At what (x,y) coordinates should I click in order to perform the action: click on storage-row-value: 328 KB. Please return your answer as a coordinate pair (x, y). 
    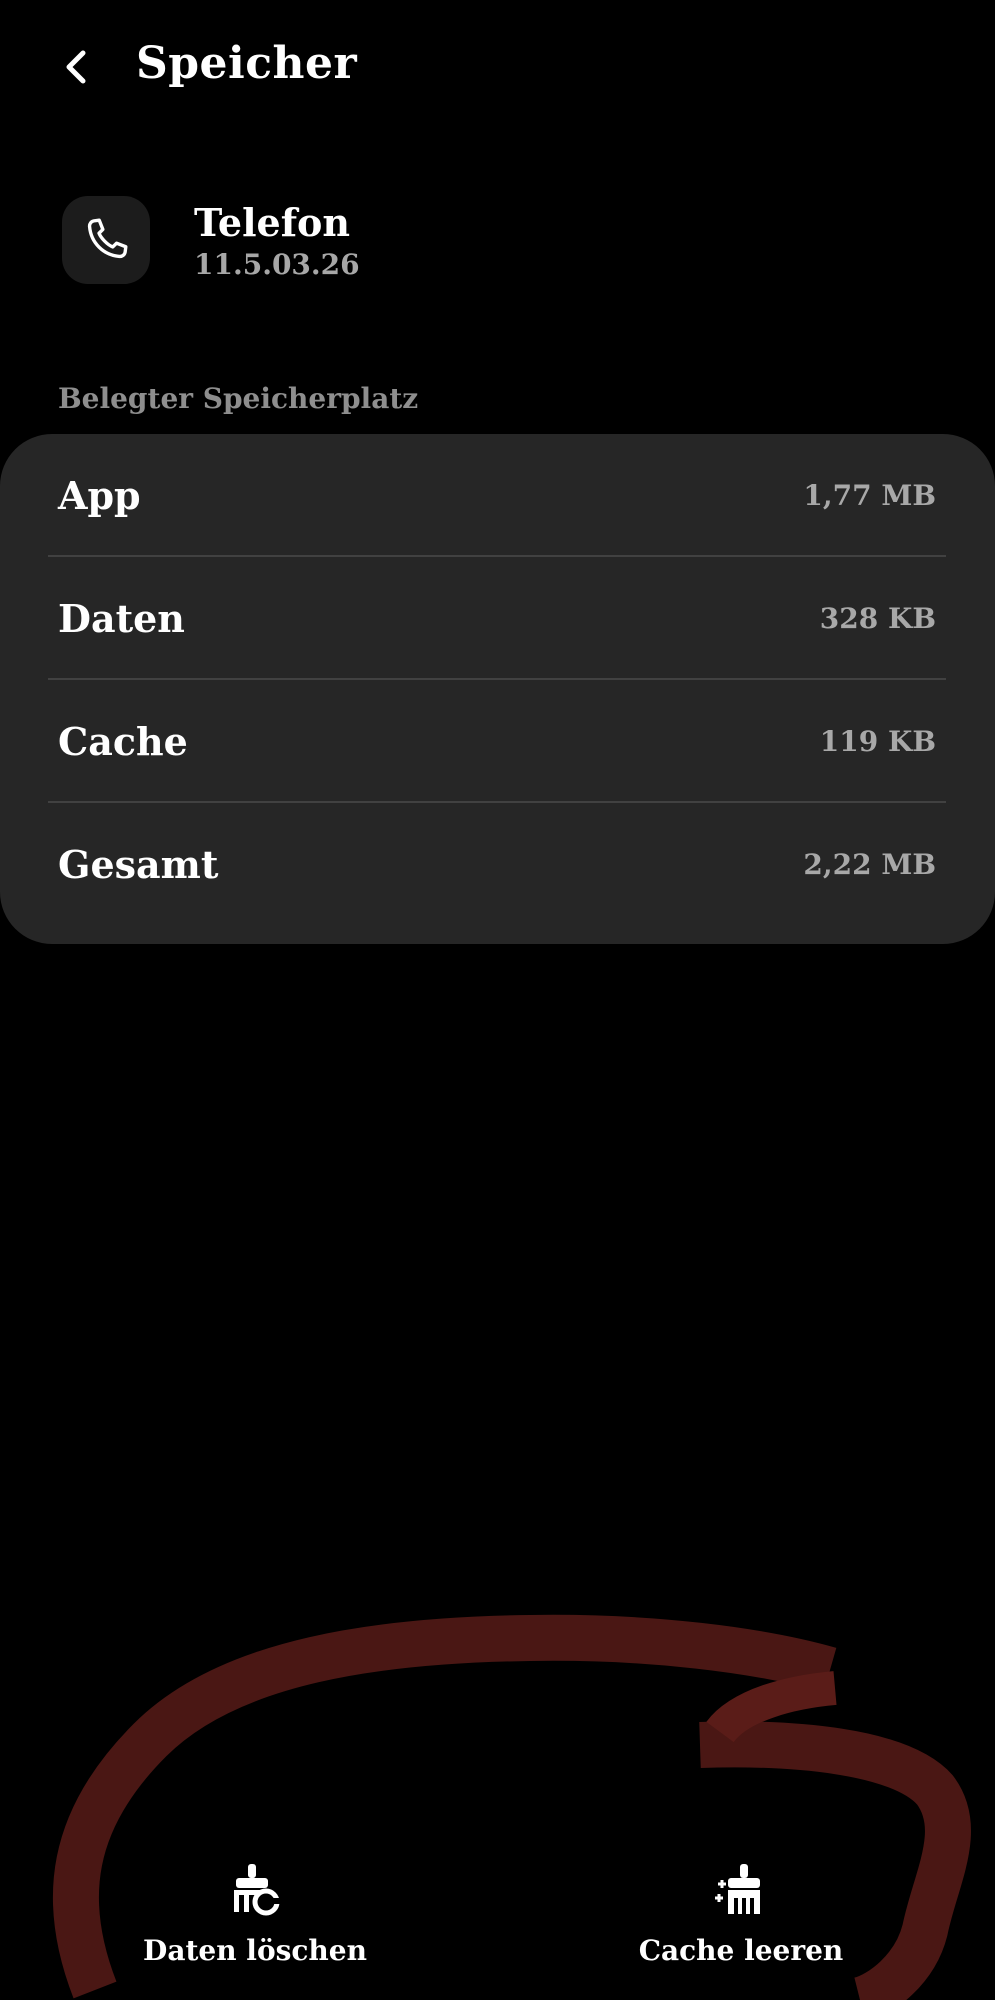
    Looking at the image, I should click on (877, 618).